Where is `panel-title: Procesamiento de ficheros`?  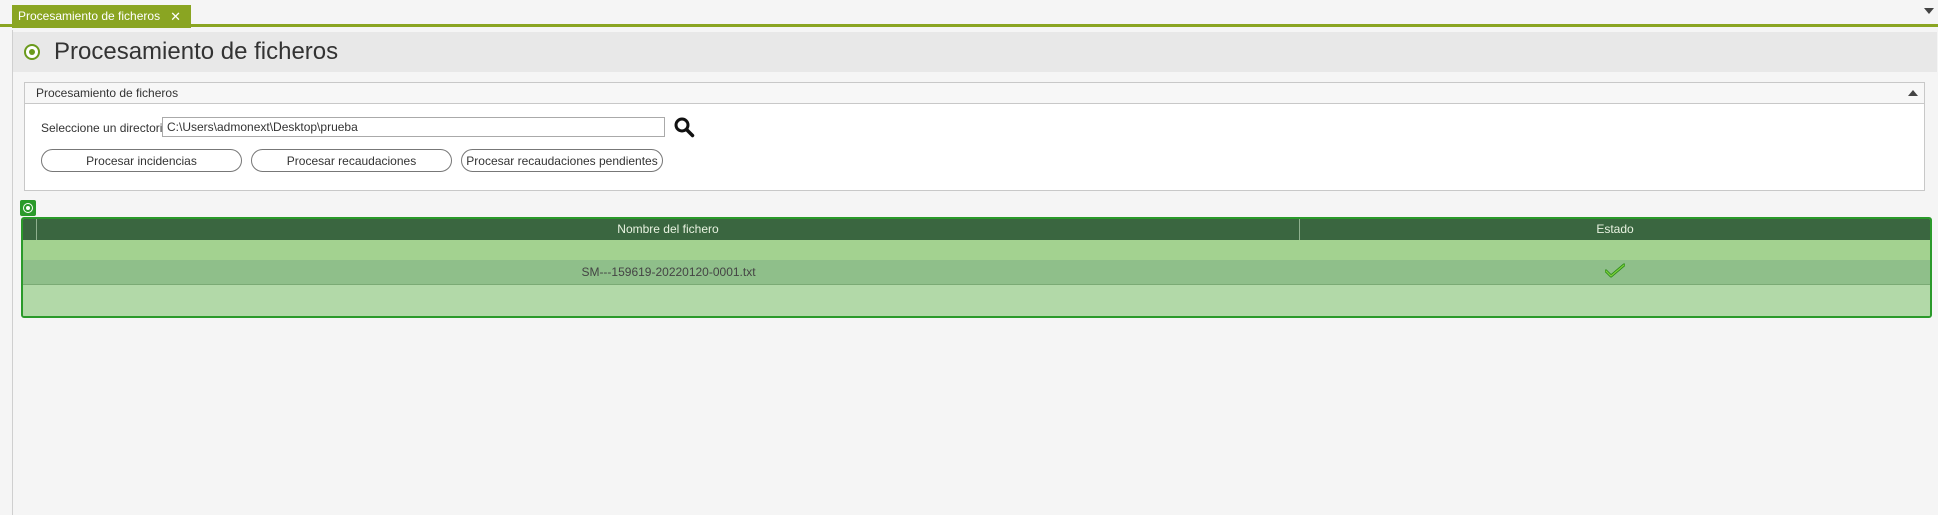
panel-title: Procesamiento de ficheros is located at coordinates (107, 93).